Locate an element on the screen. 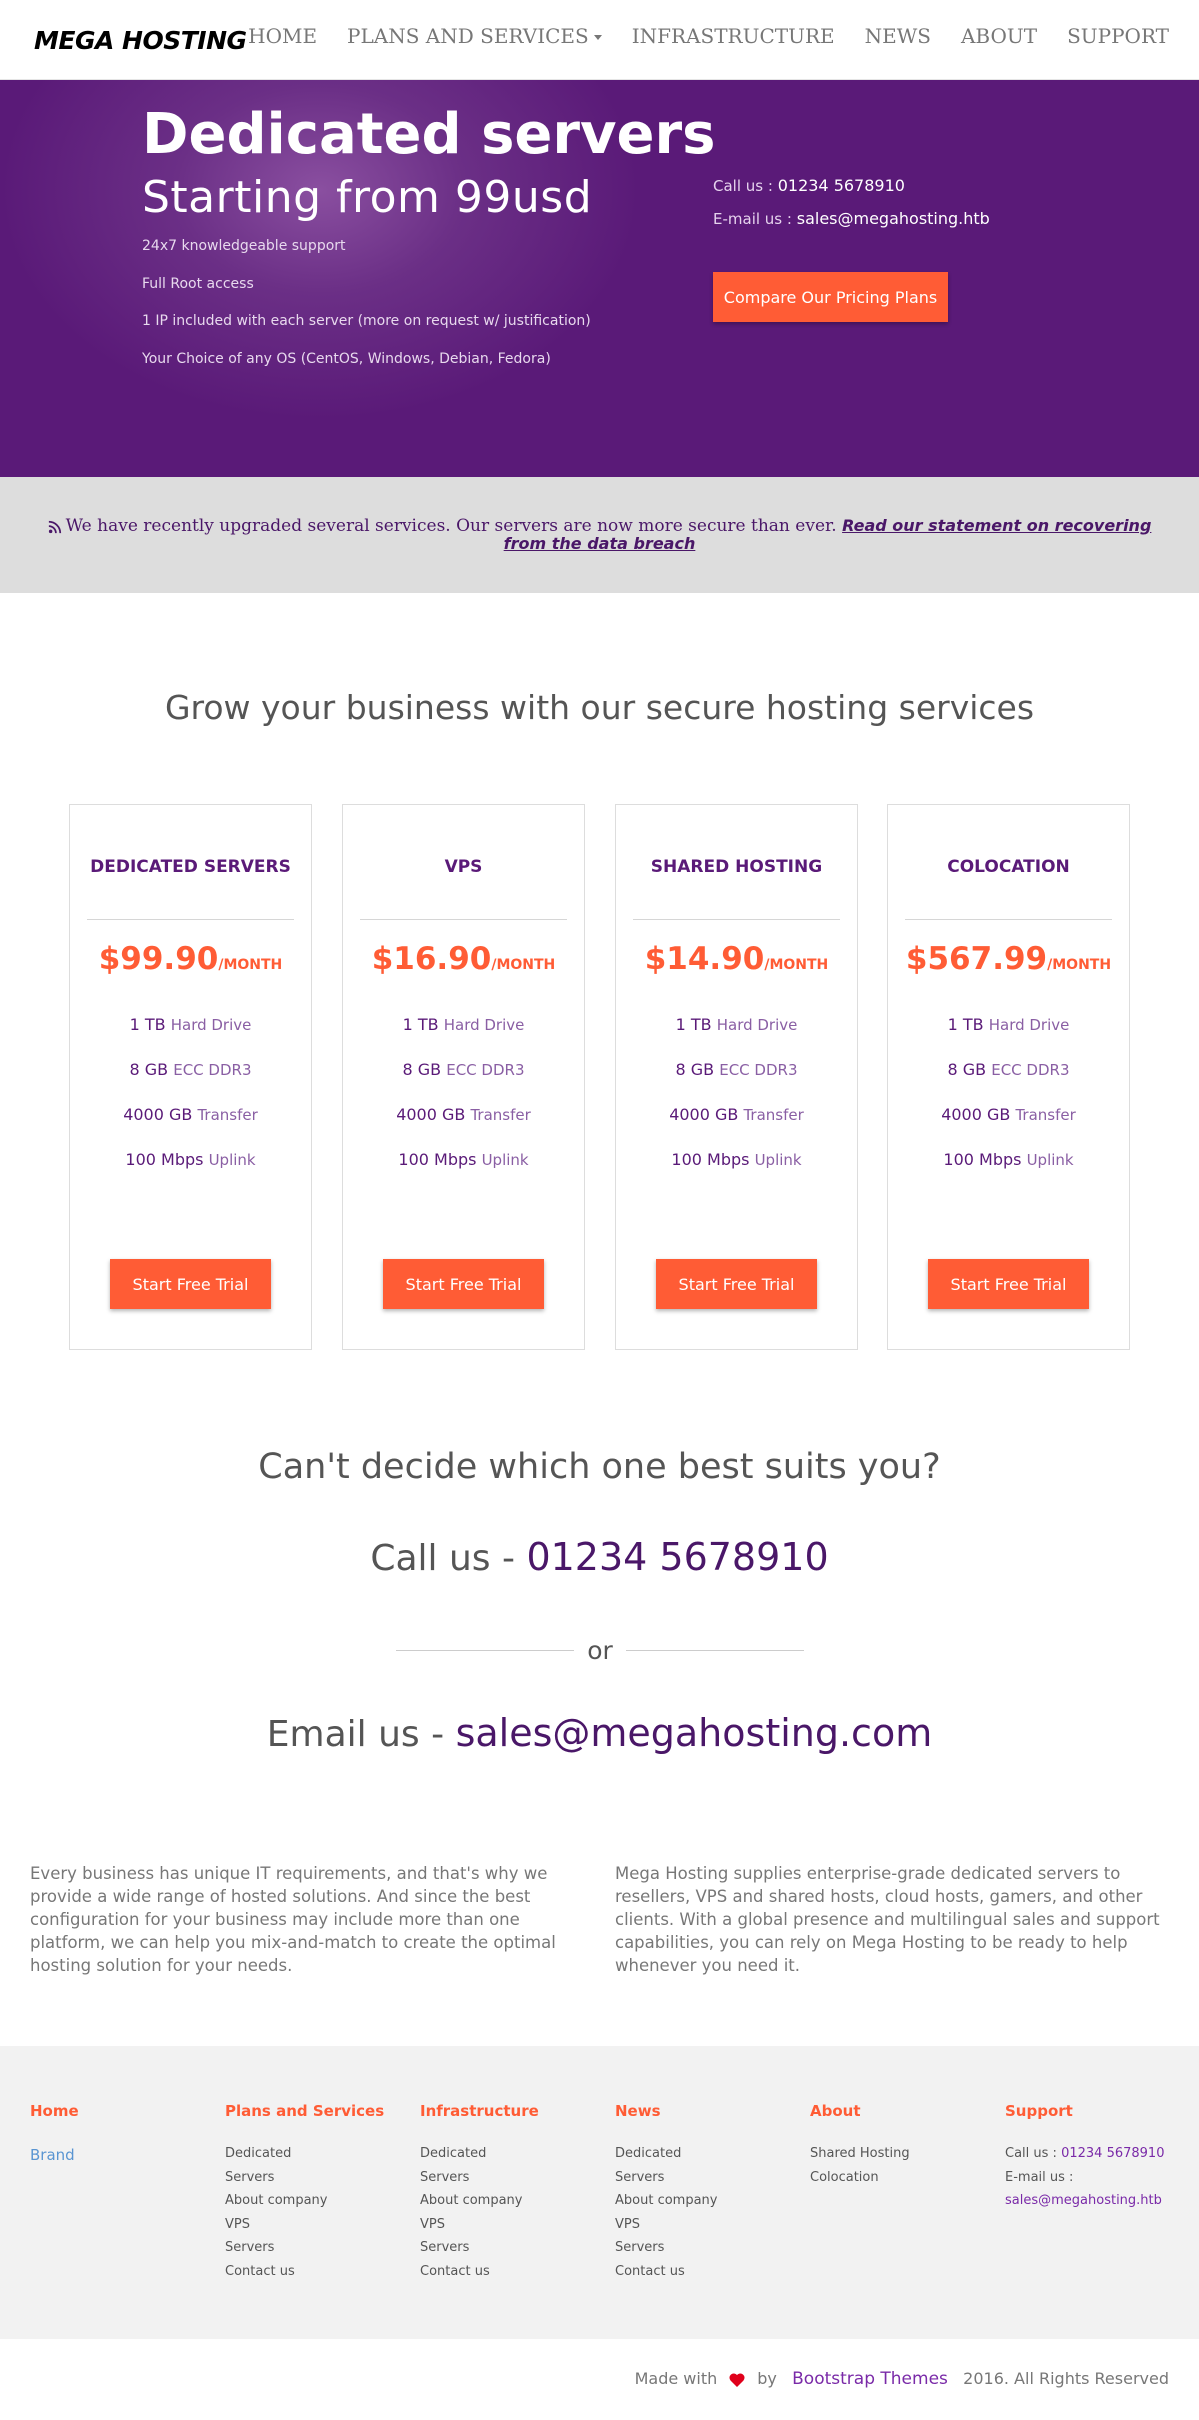 This screenshot has width=1199, height=2420. cta-email-prefix: Email us - is located at coordinates (361, 1734).